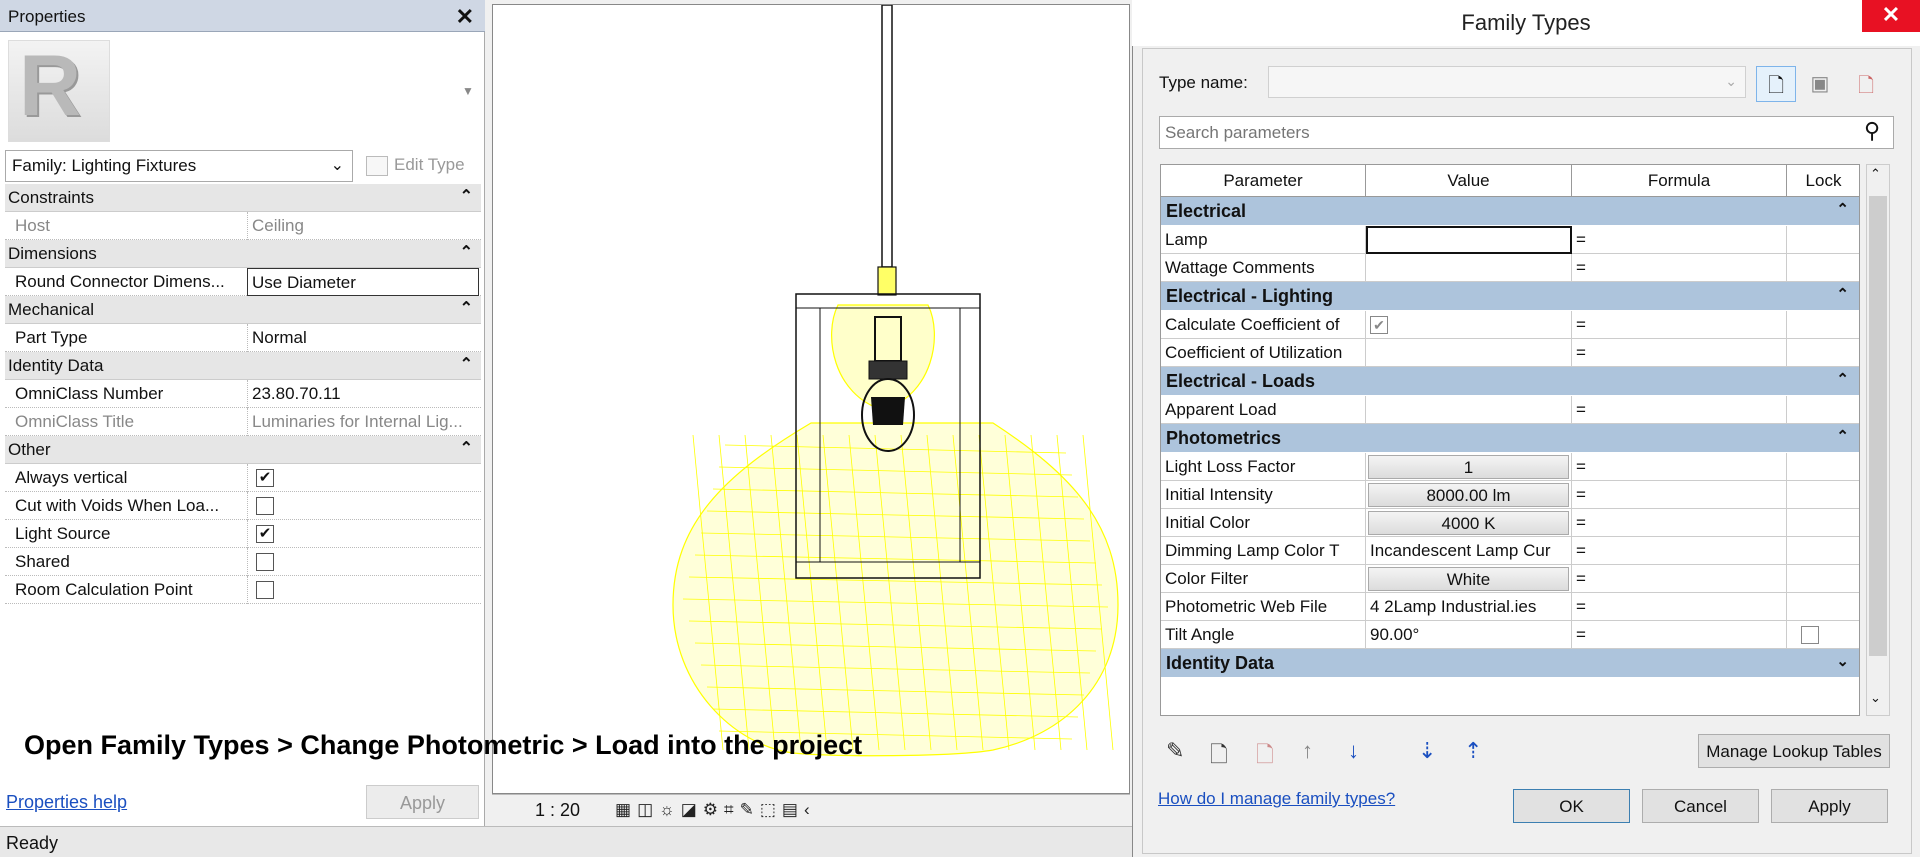  I want to click on search-icon: ⚲, so click(1872, 131).